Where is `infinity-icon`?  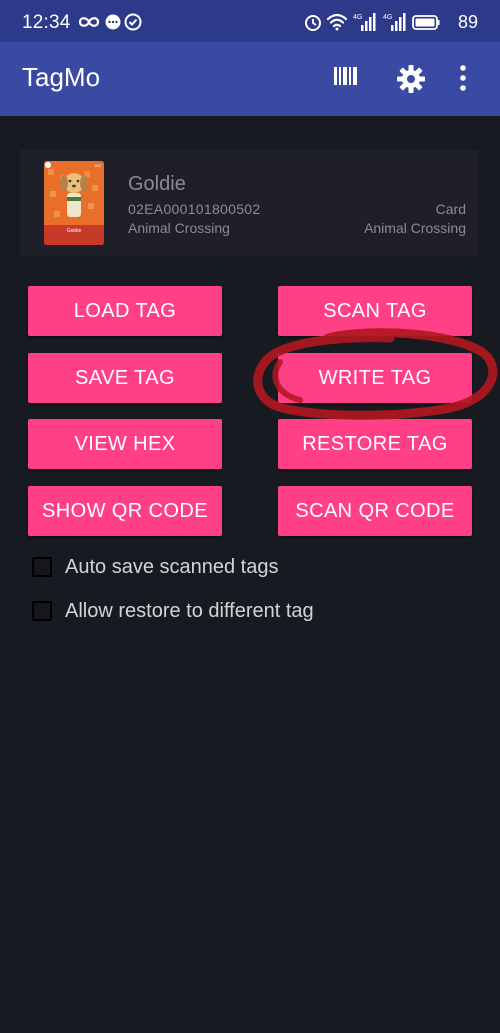 infinity-icon is located at coordinates (89, 22).